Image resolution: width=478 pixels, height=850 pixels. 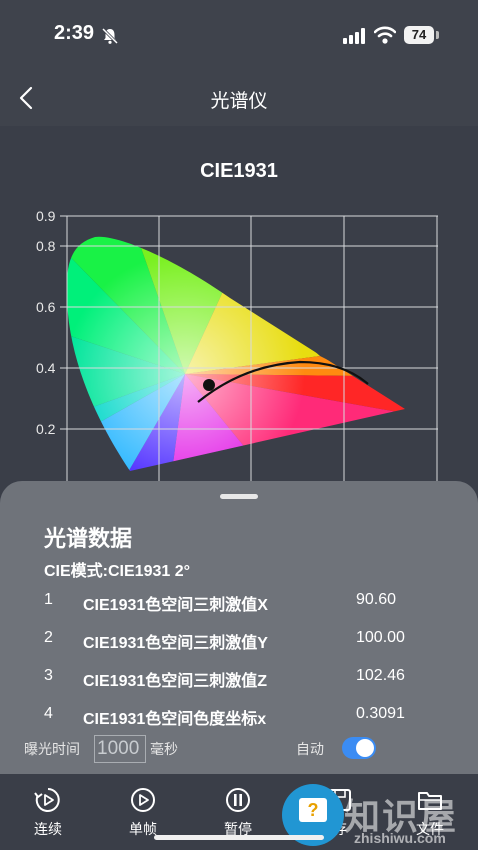 I want to click on row-name: CIE1931色空间三刺激值Y, so click(x=175, y=643).